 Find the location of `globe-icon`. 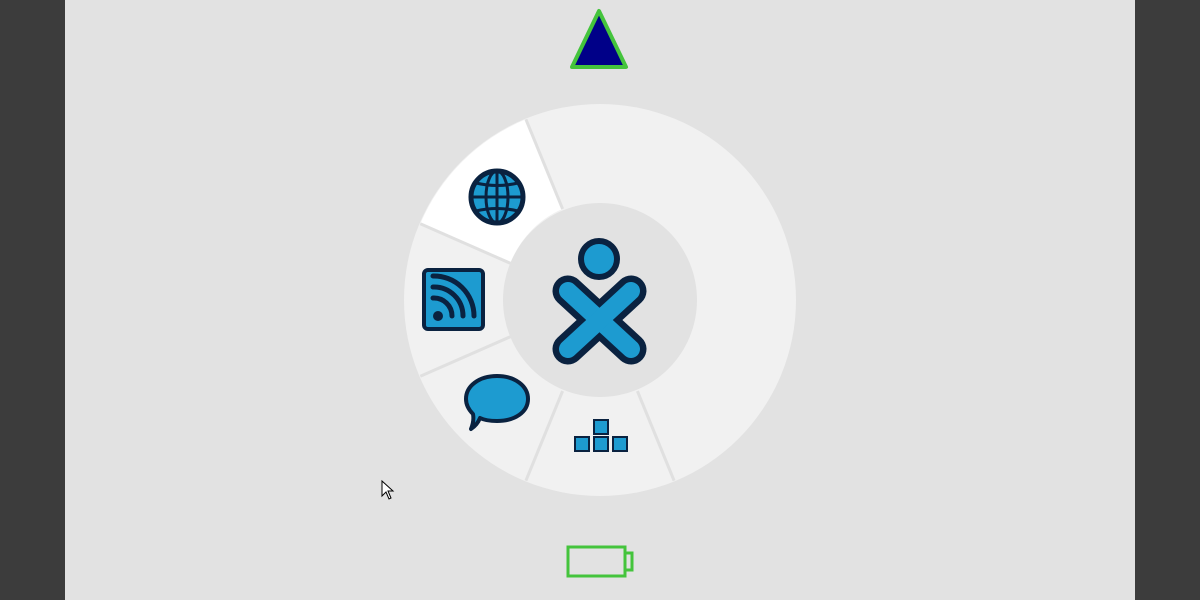

globe-icon is located at coordinates (497, 197).